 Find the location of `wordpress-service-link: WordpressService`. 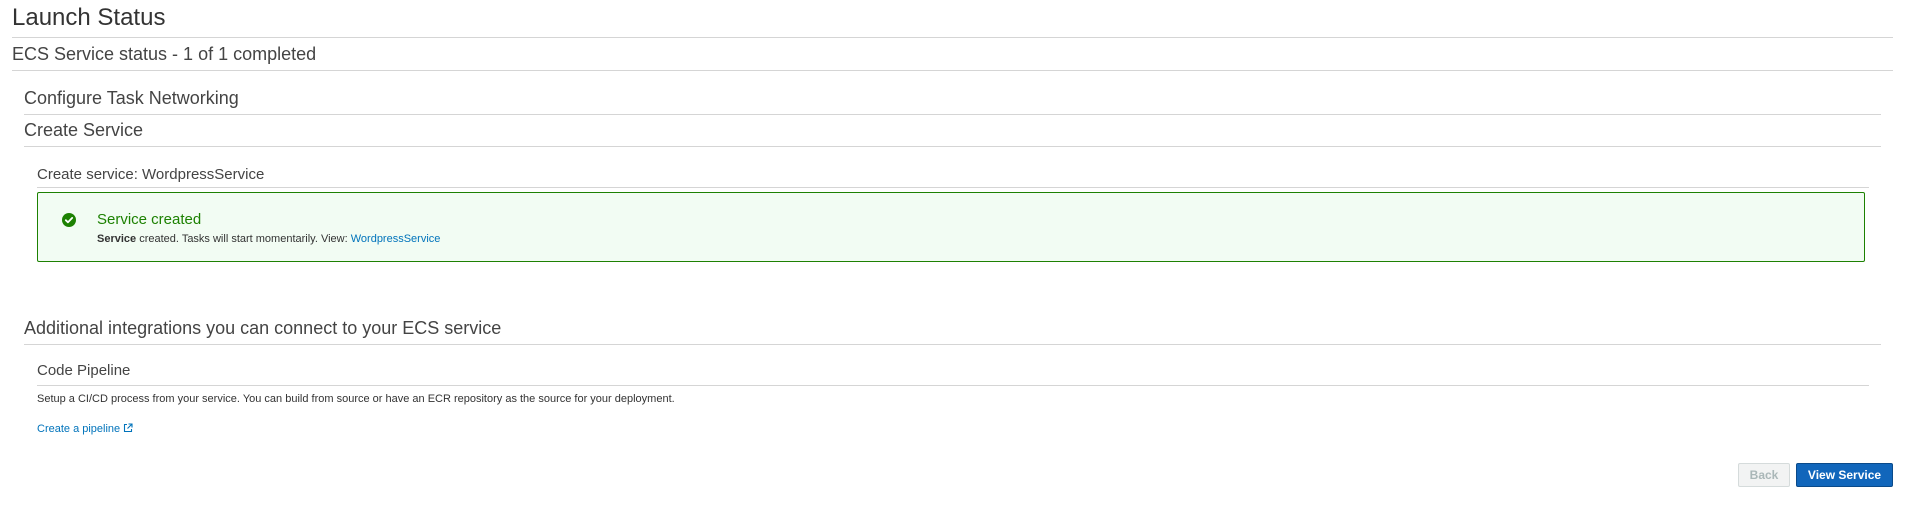

wordpress-service-link: WordpressService is located at coordinates (396, 239).